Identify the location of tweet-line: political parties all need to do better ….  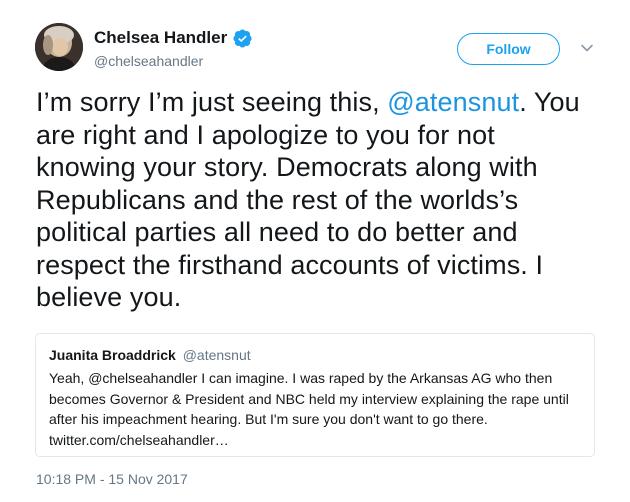
(277, 232).